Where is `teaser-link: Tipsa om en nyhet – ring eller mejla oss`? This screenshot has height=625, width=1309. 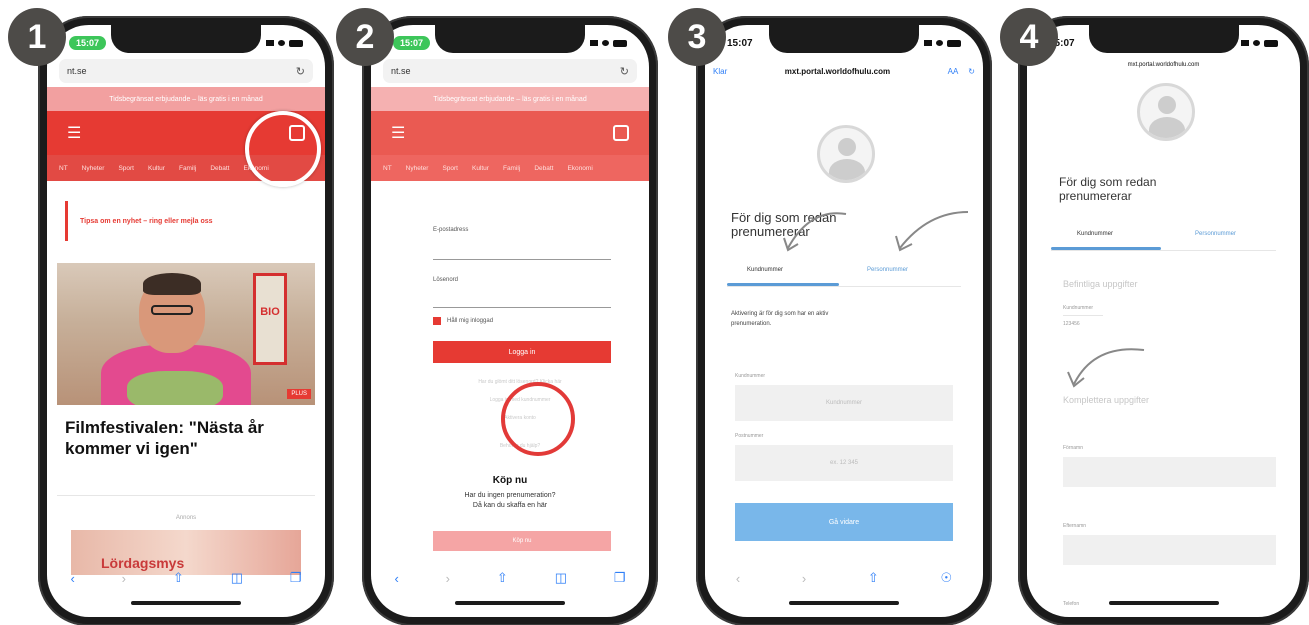 teaser-link: Tipsa om en nyhet – ring eller mejla oss is located at coordinates (186, 221).